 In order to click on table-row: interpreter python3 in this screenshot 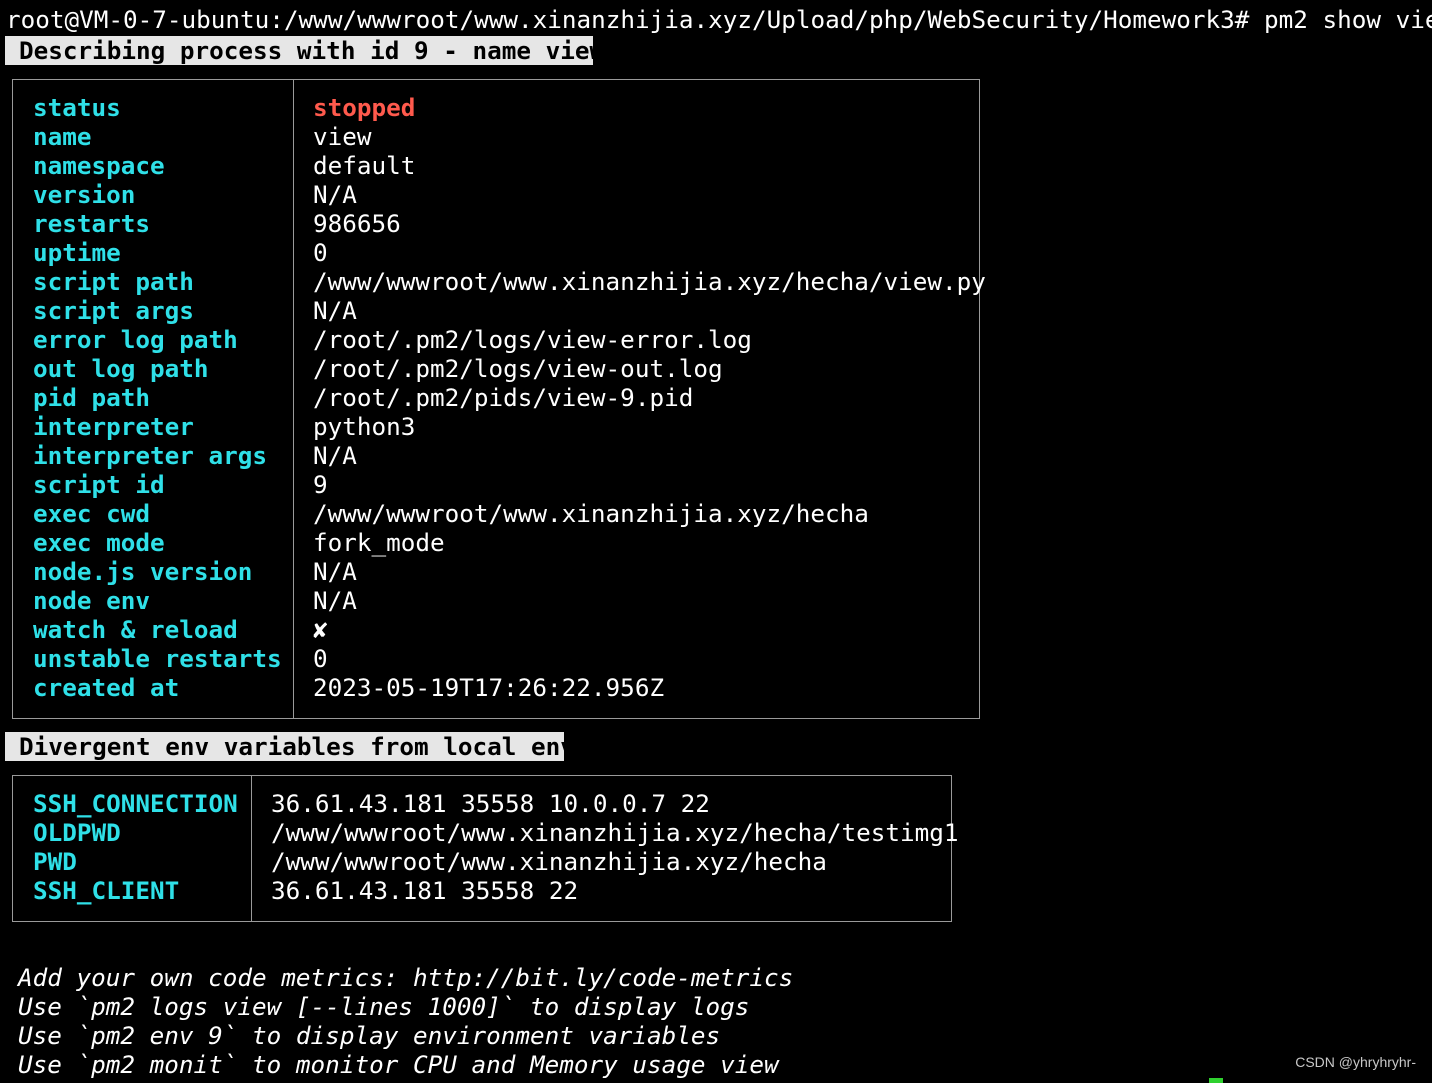, I will do `click(496, 426)`.